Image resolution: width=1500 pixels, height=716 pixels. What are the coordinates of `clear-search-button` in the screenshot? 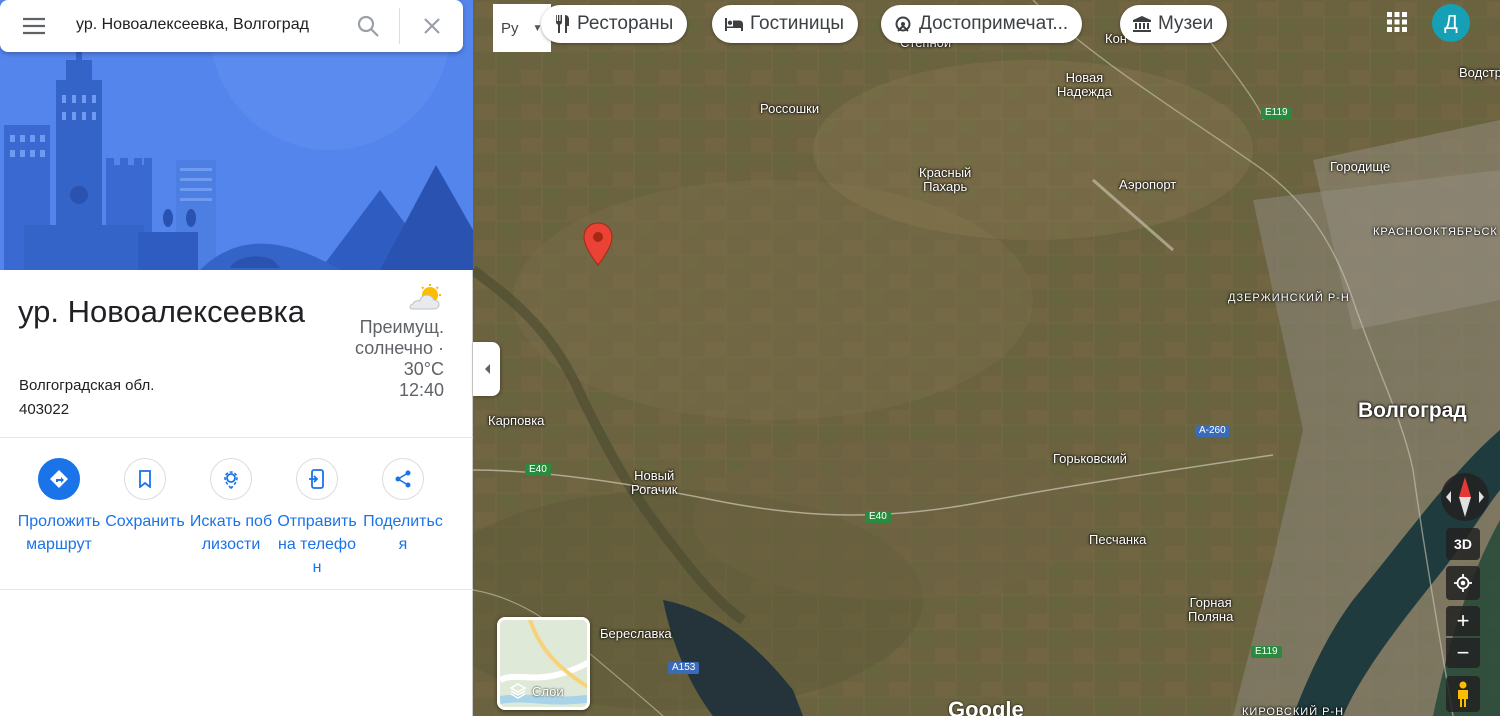 It's located at (432, 26).